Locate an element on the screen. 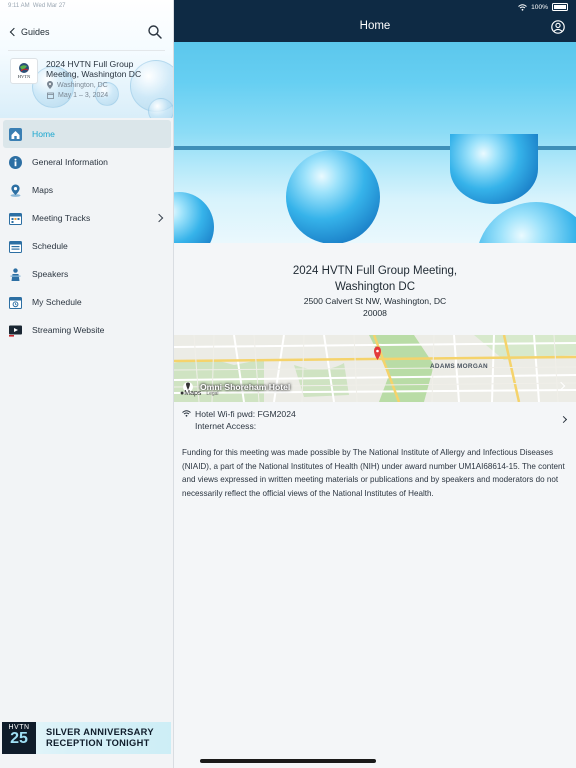 Image resolution: width=576 pixels, height=768 pixels. sidebar-item-schedule: Schedule is located at coordinates (86, 246).